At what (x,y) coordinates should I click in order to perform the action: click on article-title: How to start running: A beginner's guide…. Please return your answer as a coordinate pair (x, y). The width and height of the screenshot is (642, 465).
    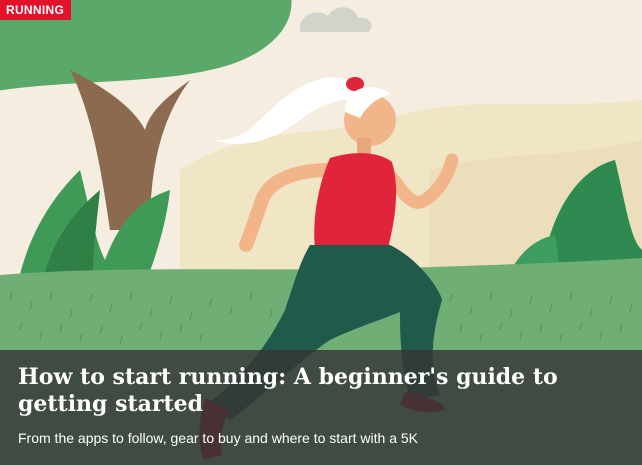
    Looking at the image, I should click on (318, 391).